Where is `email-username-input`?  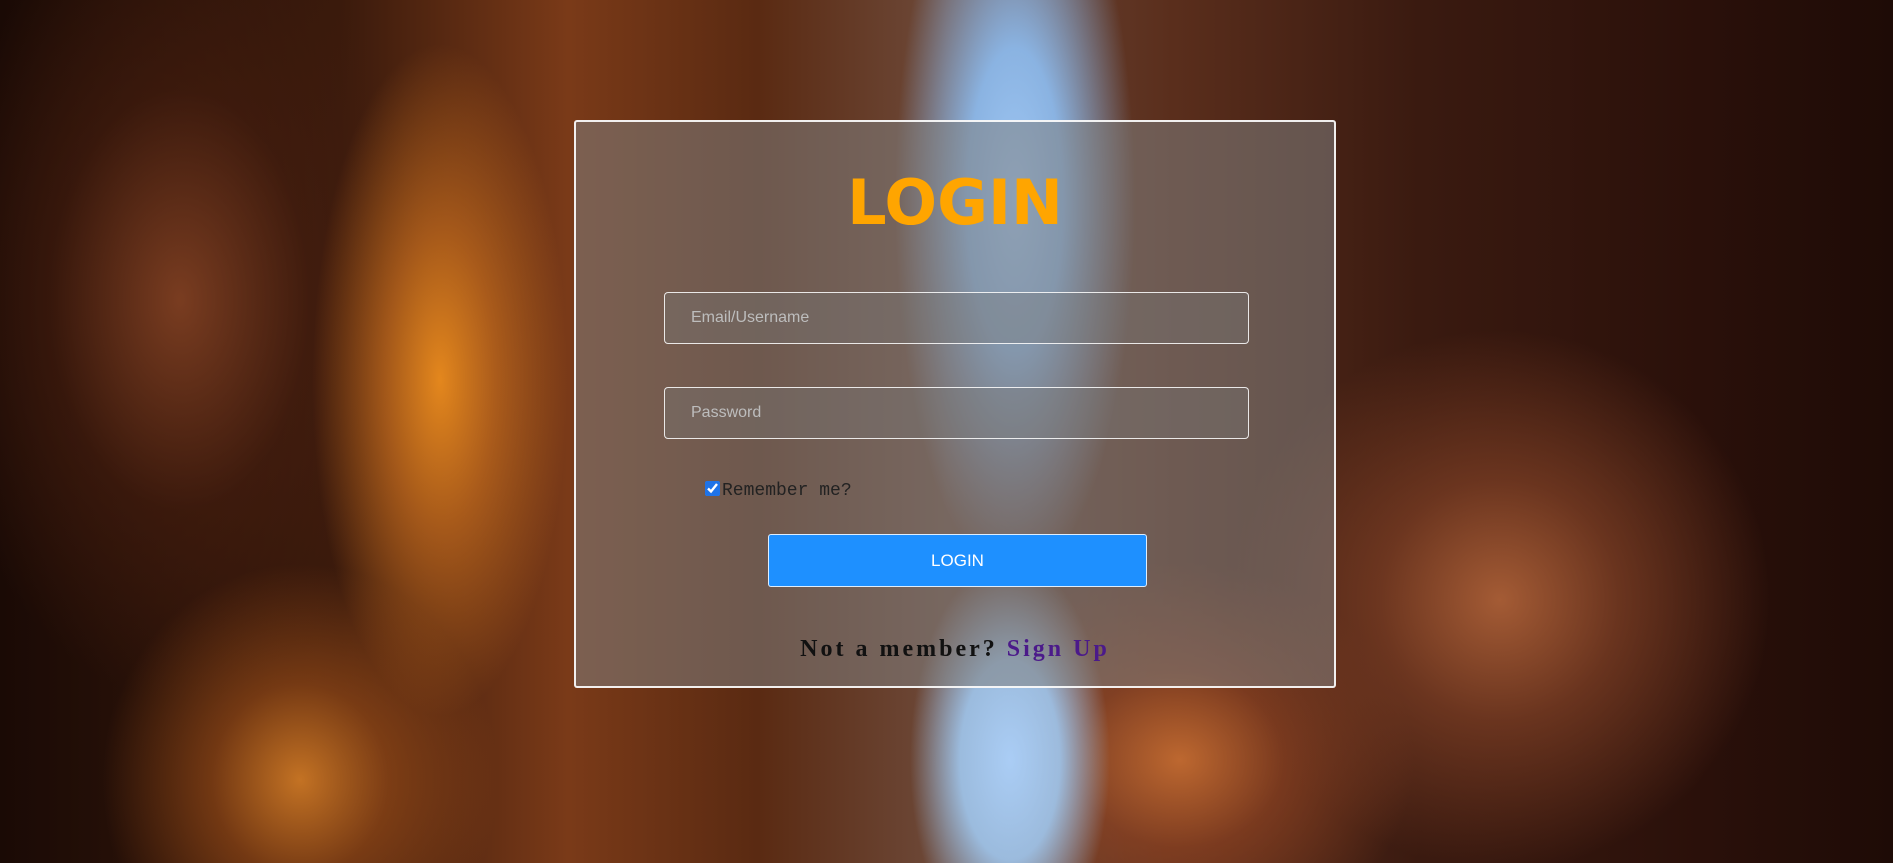
email-username-input is located at coordinates (956, 318).